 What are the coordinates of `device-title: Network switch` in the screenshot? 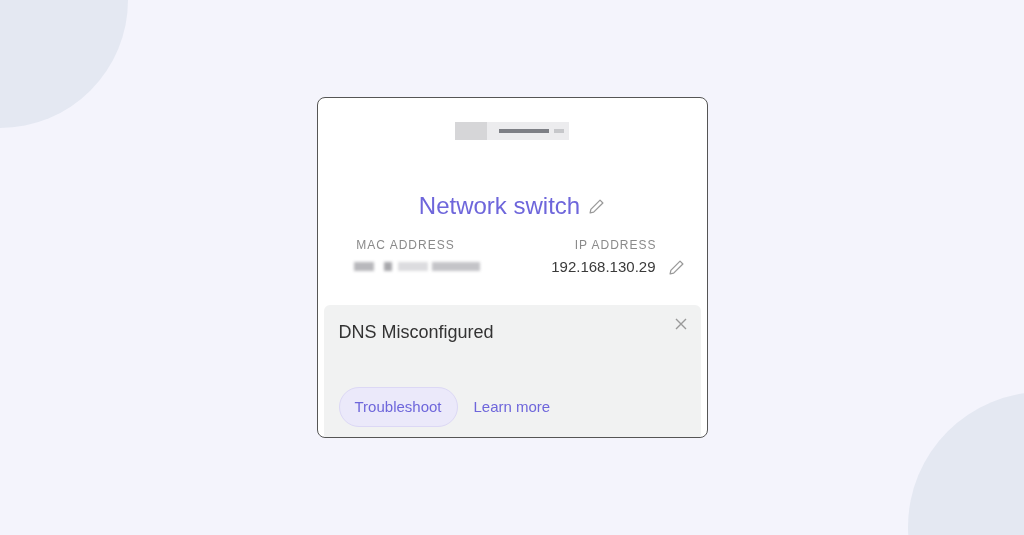 It's located at (499, 206).